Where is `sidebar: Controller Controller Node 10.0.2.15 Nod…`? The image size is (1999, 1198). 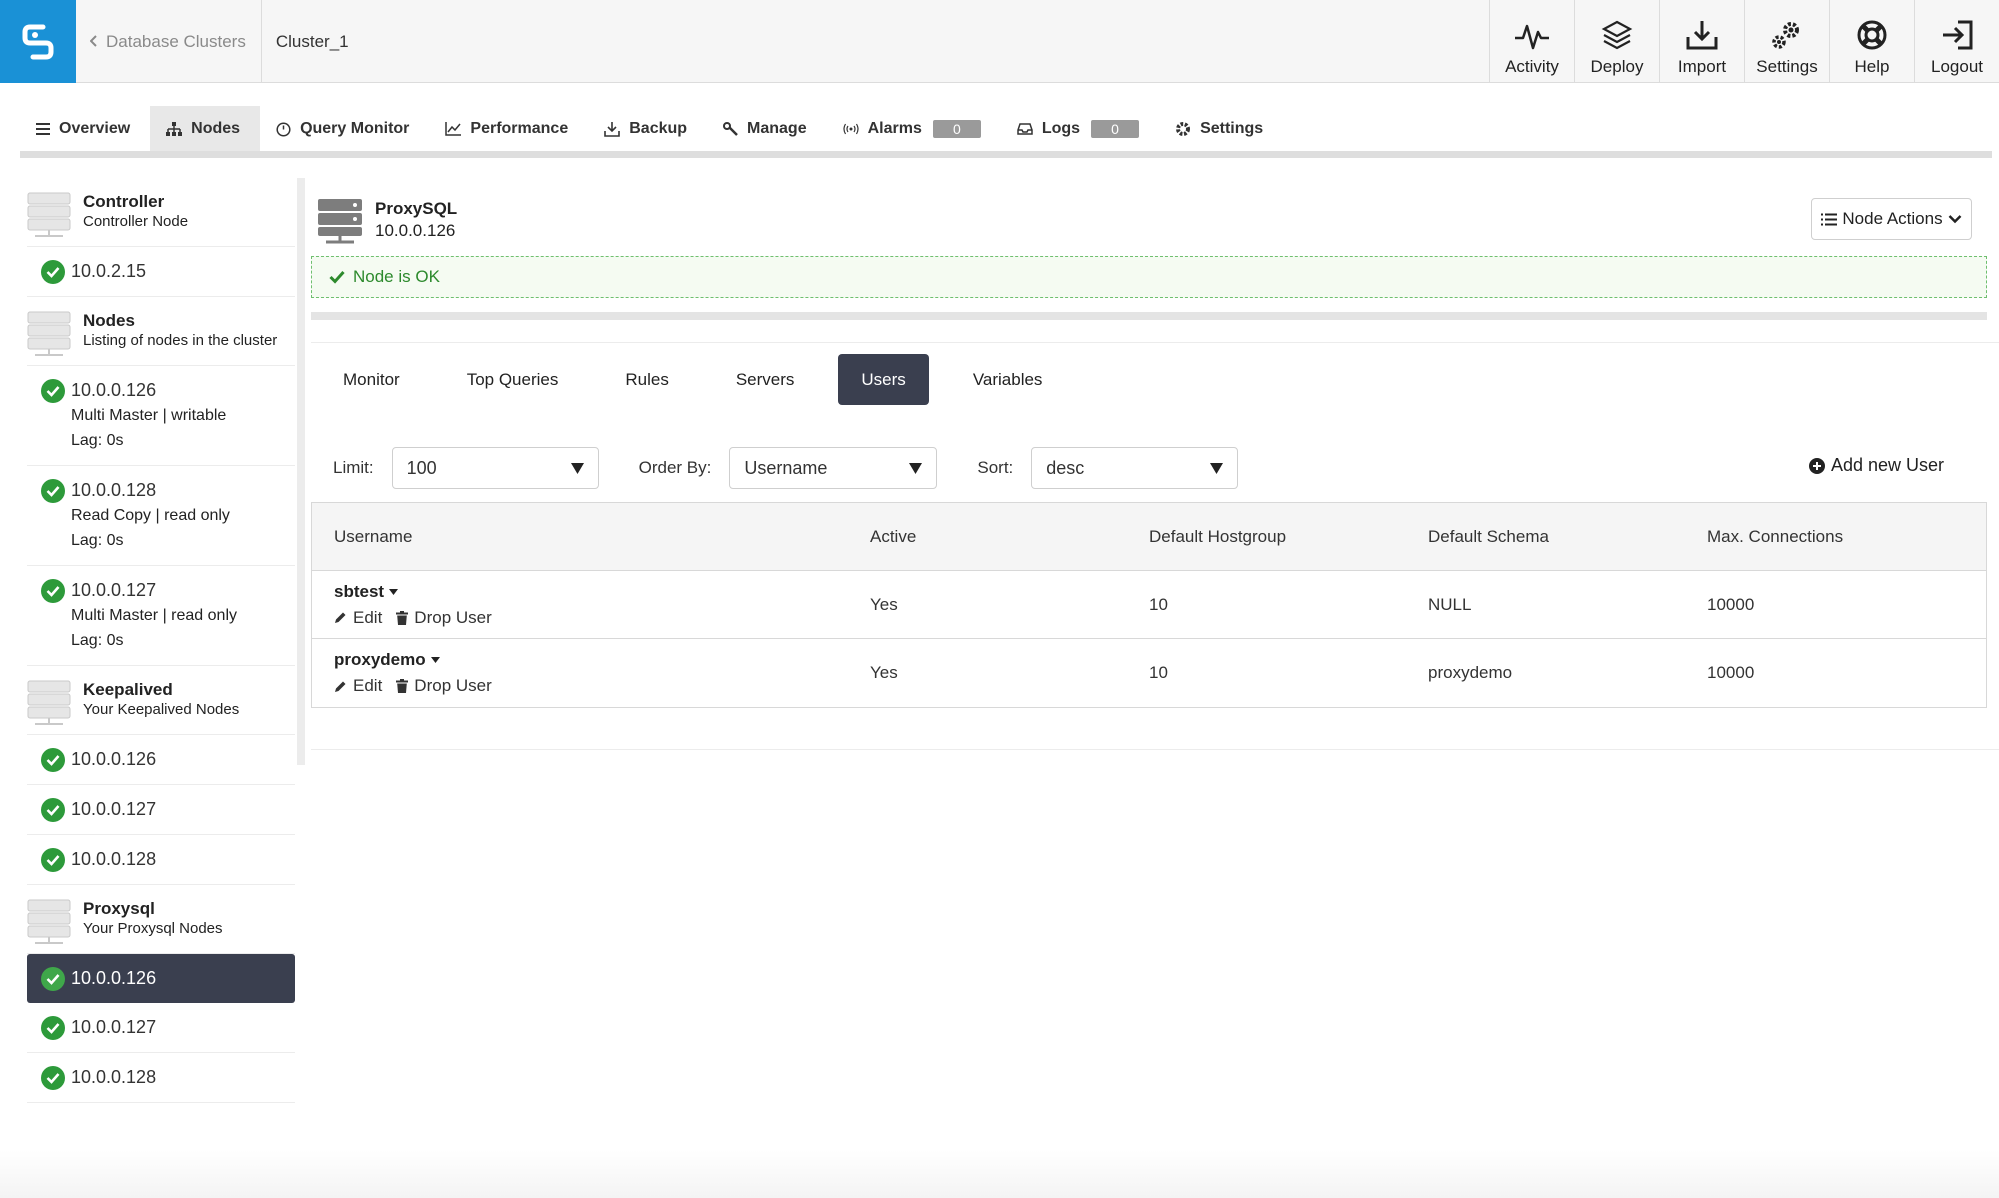
sidebar: Controller Controller Node 10.0.2.15 Nod… is located at coordinates (161, 640).